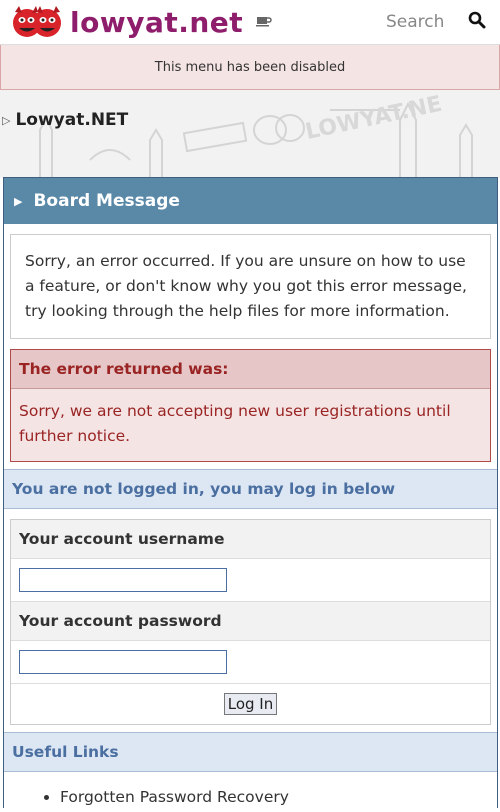  Describe the element at coordinates (250, 580) in the screenshot. I see `username-row` at that location.